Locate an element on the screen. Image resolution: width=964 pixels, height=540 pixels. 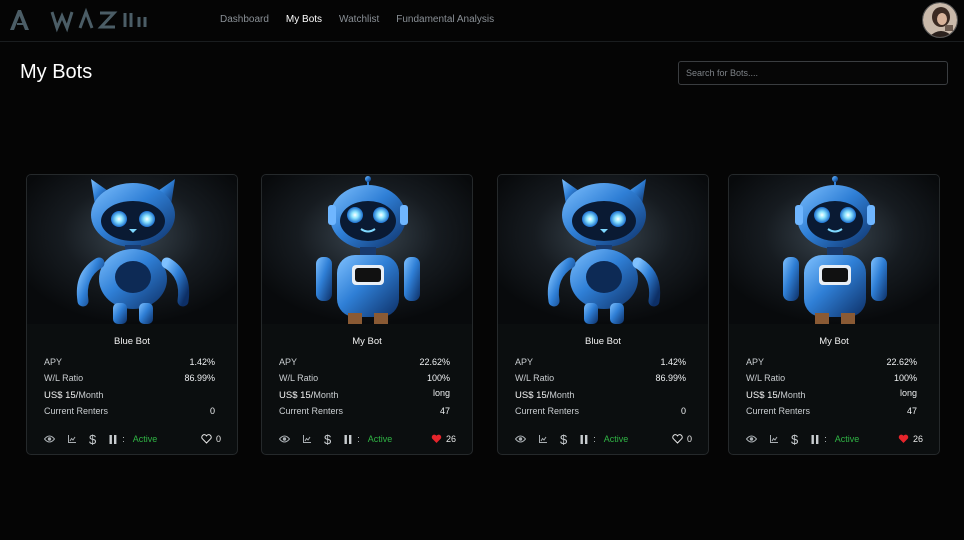
heart-filled-icon is located at coordinates (436, 438).